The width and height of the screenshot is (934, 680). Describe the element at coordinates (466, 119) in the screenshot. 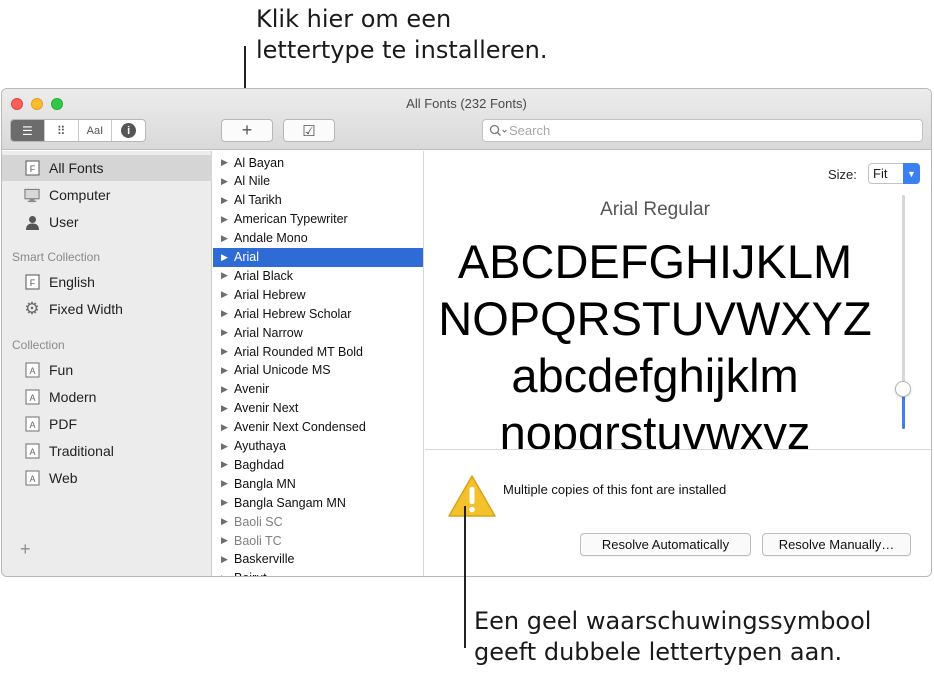

I see `title-bar: All Fonts (232 Fonts) ☰ ⠿ AaI i + ☑` at that location.